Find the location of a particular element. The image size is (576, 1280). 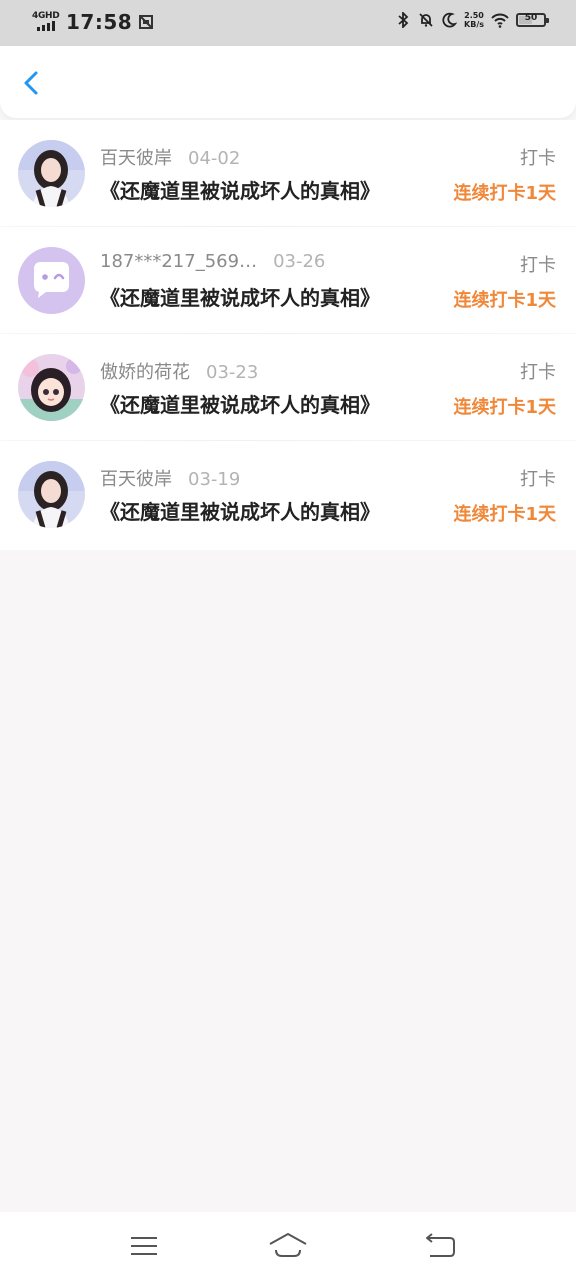

list-item: 百天彼岸 03-19 《还魔道里被说成坏人的真相》 打卡 连续打卡1天 is located at coordinates (288, 494).